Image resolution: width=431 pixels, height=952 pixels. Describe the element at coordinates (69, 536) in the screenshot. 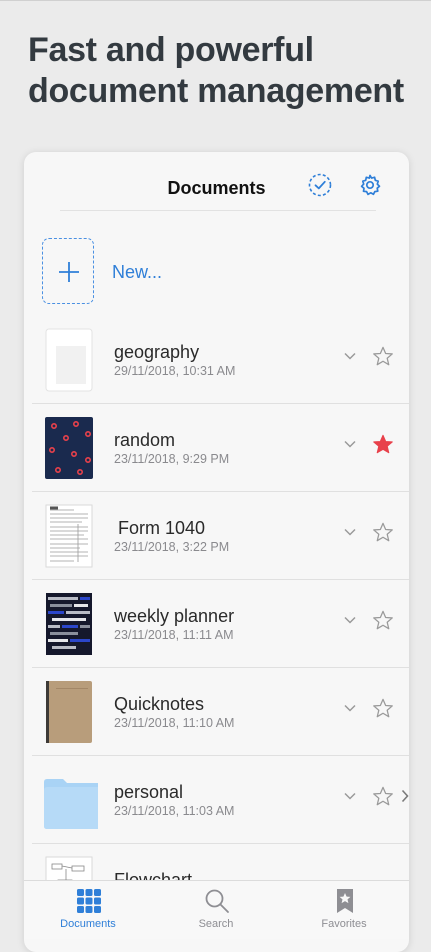

I see `tax-form-thumbnail` at that location.